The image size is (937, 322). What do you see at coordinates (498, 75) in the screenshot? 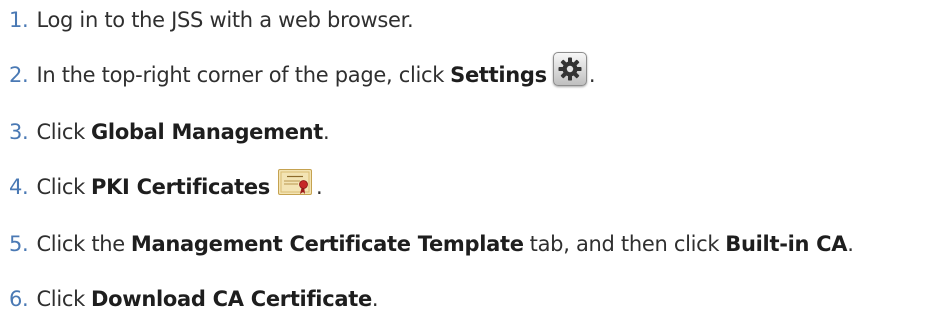
I see `settings-label: Settings` at bounding box center [498, 75].